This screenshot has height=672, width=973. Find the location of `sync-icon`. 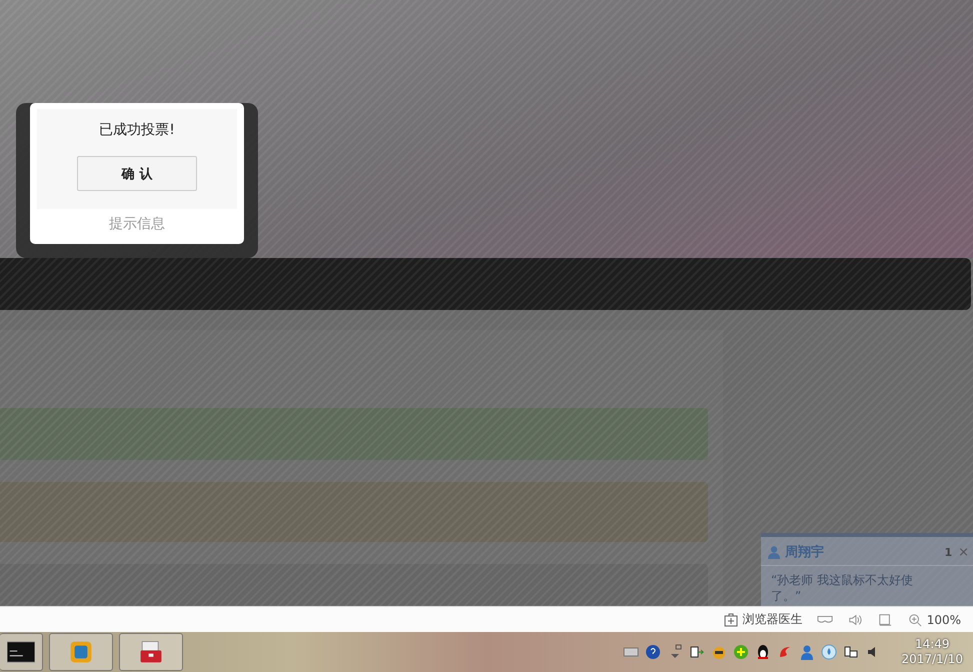

sync-icon is located at coordinates (697, 652).